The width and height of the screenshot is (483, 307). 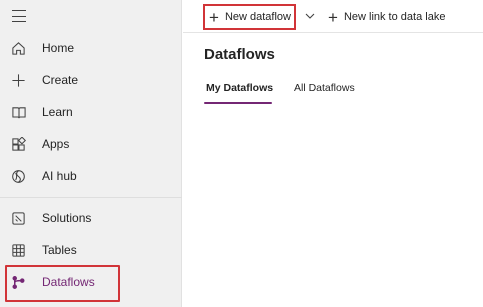 I want to click on solutions-icon, so click(x=18, y=218).